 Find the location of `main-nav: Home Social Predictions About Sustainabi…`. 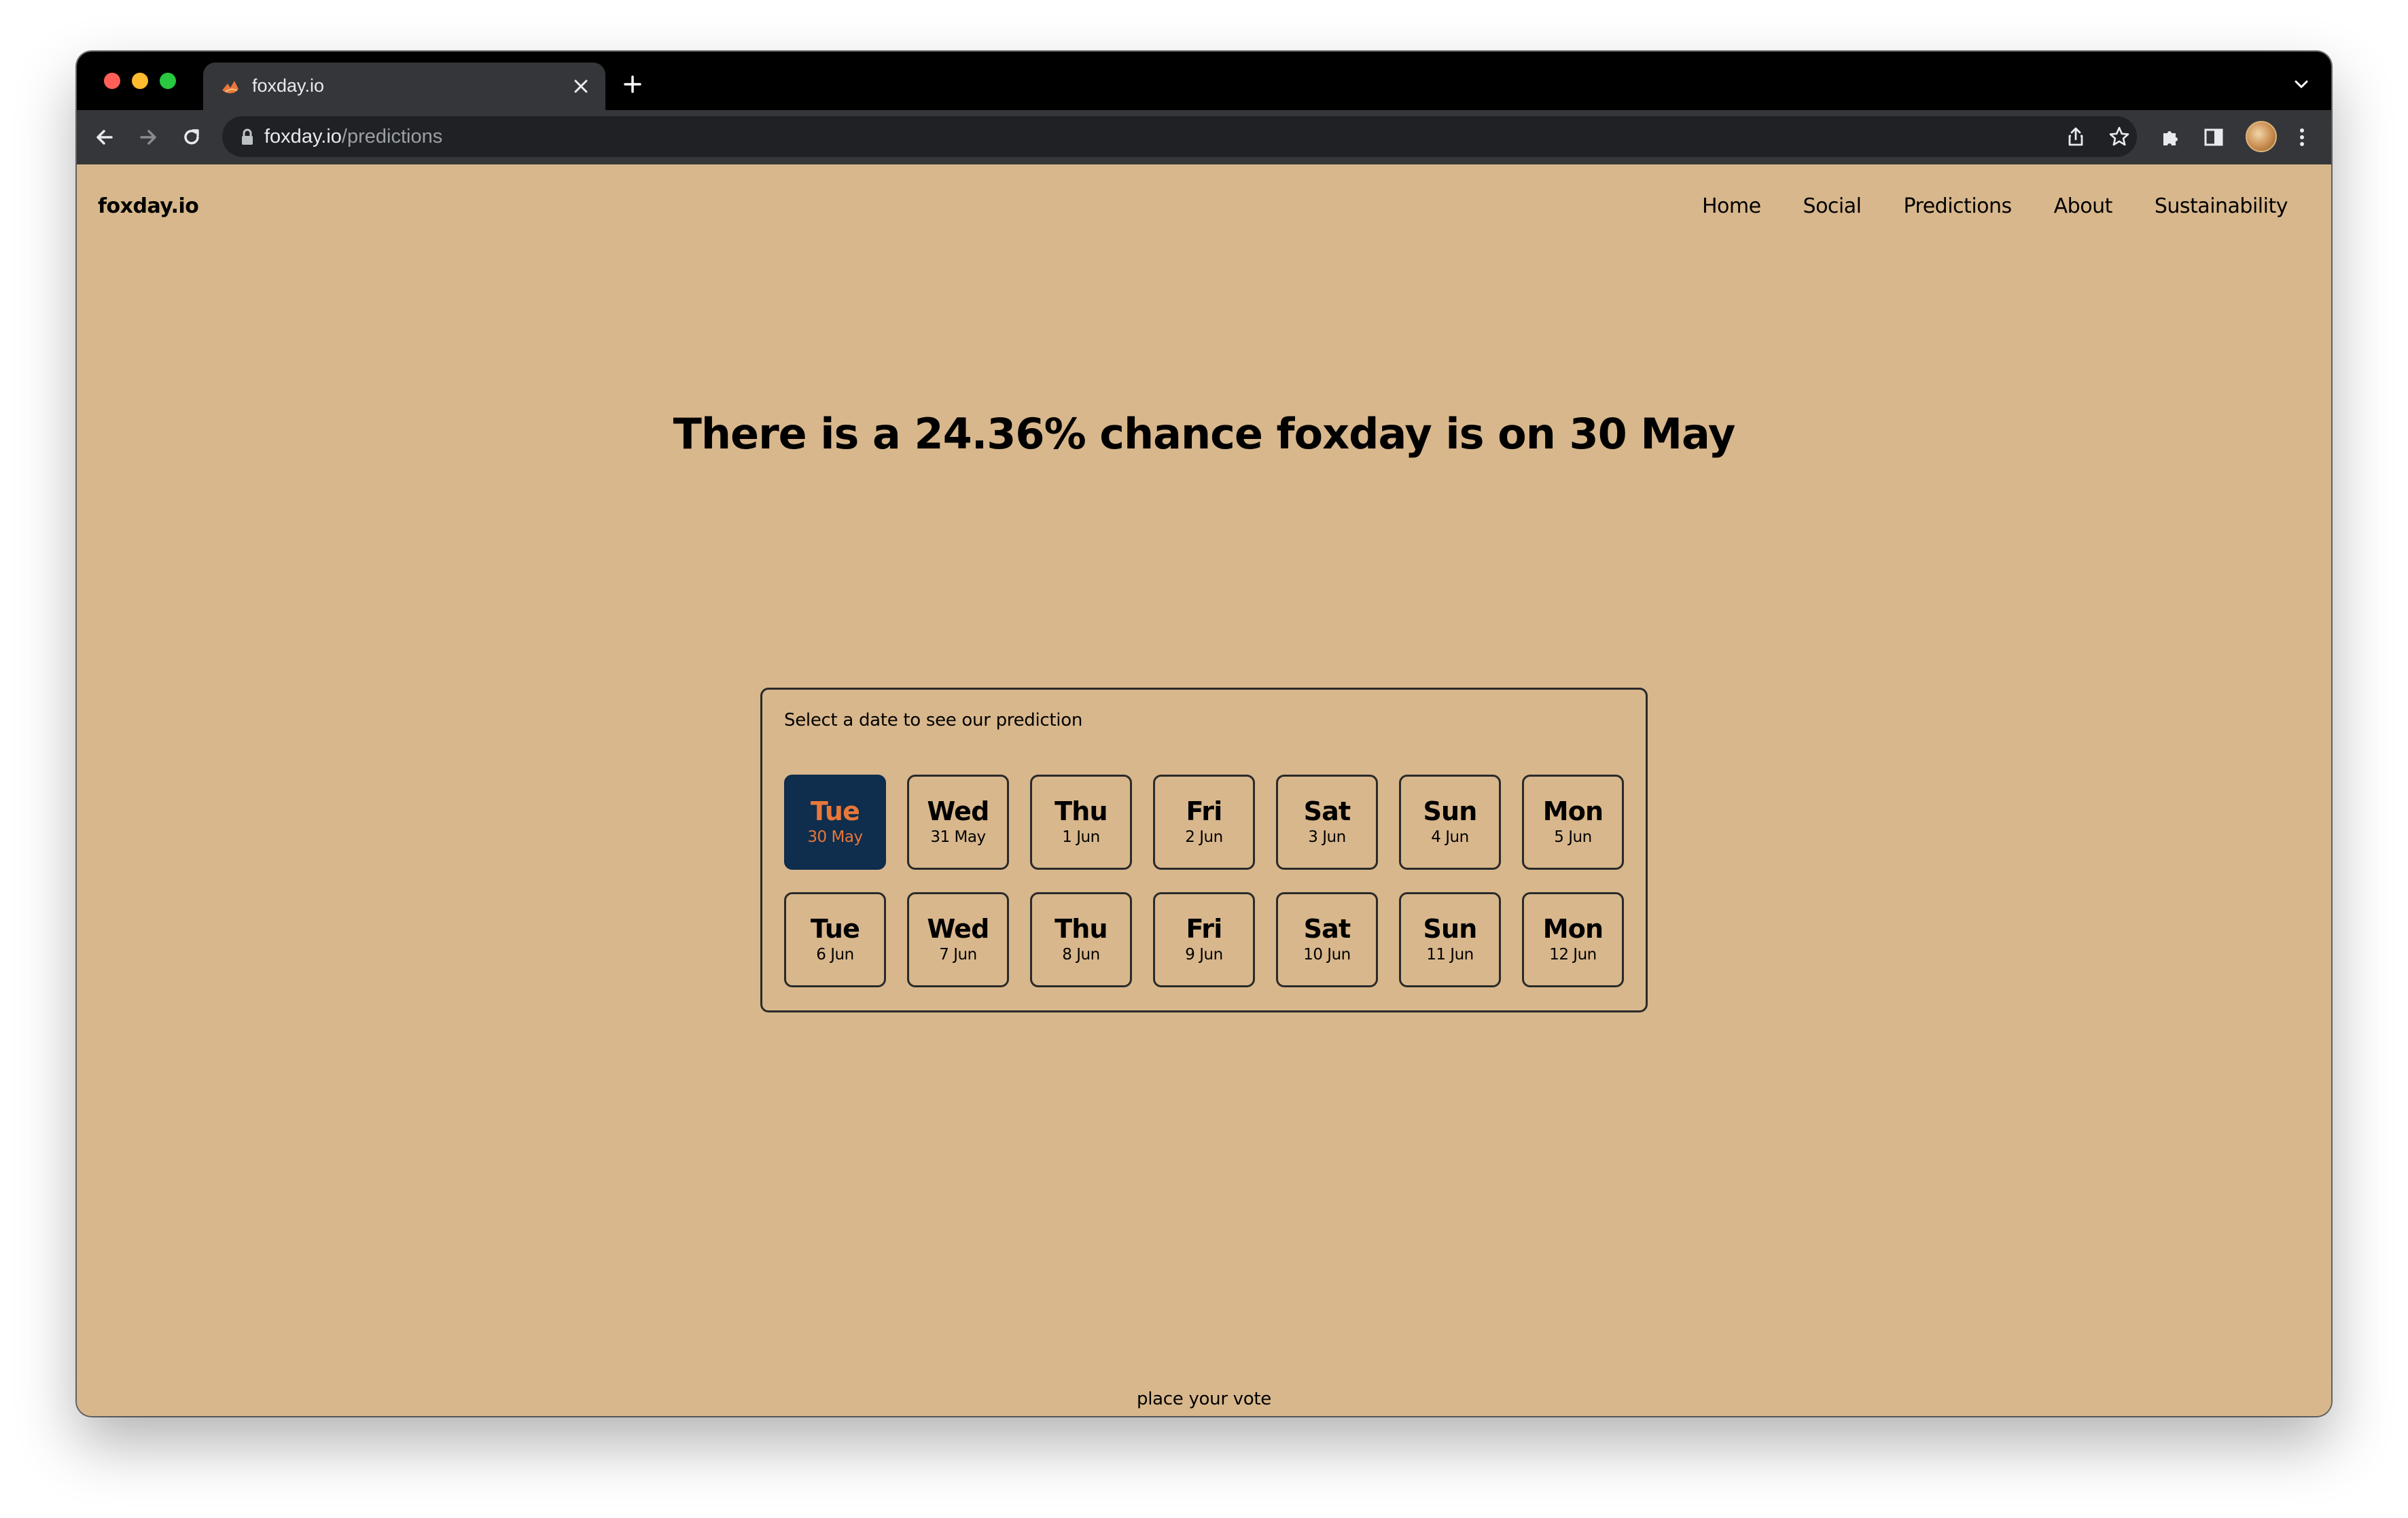

main-nav: Home Social Predictions About Sustainabi… is located at coordinates (1995, 206).